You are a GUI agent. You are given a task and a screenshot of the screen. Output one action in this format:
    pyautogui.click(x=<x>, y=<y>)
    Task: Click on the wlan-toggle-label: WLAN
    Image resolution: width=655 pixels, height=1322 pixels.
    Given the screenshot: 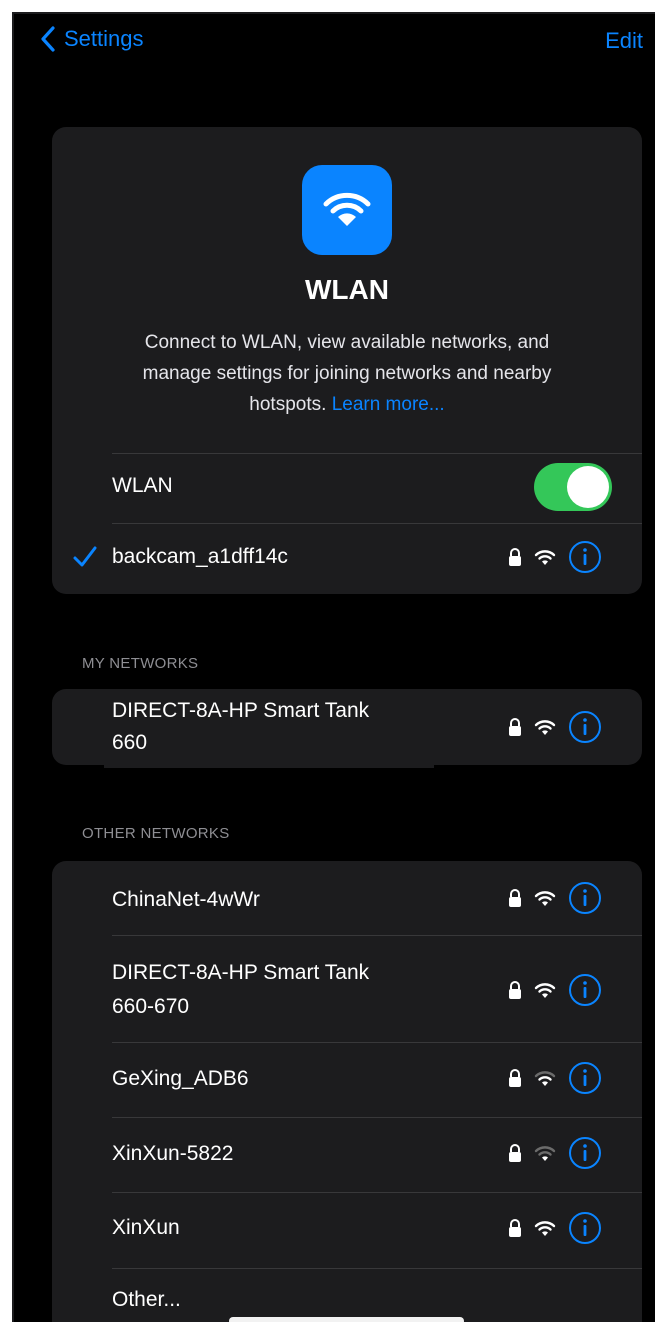 What is the action you would take?
    pyautogui.click(x=142, y=485)
    